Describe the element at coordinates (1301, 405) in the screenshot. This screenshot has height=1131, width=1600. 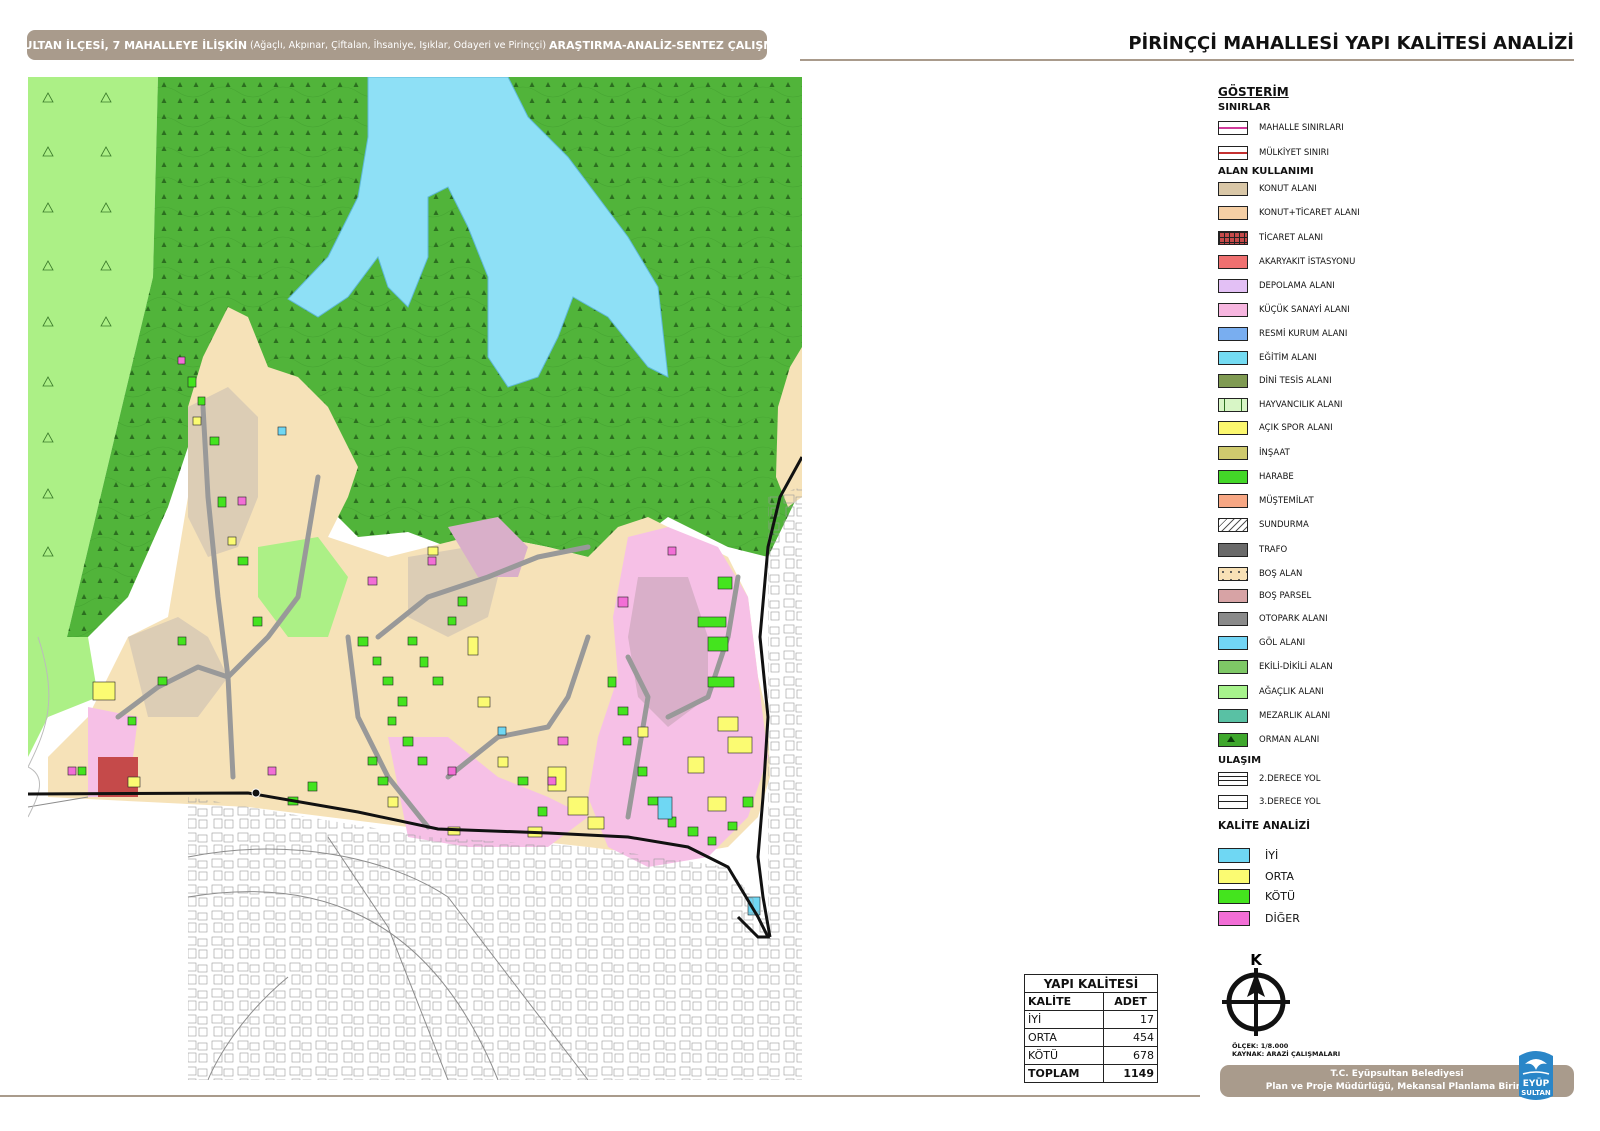
I see `legend-label: HAYVANCILIK ALANI` at that location.